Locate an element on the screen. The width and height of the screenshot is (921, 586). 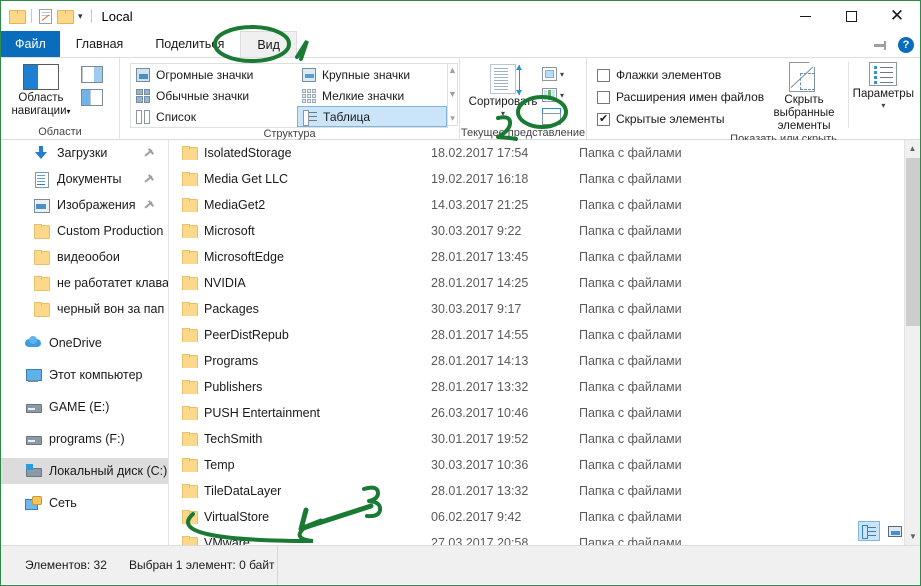
properties-icon is located at coordinates (45, 16).